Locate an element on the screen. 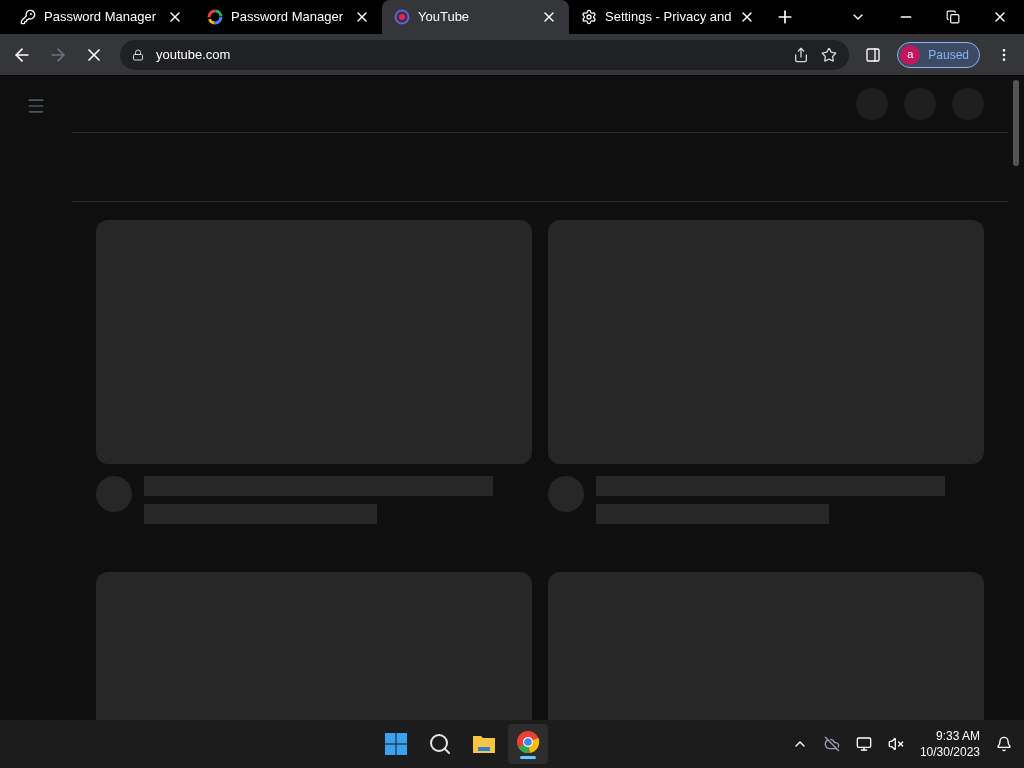  tab-title: Settings - Privacy and is located at coordinates (668, 17).